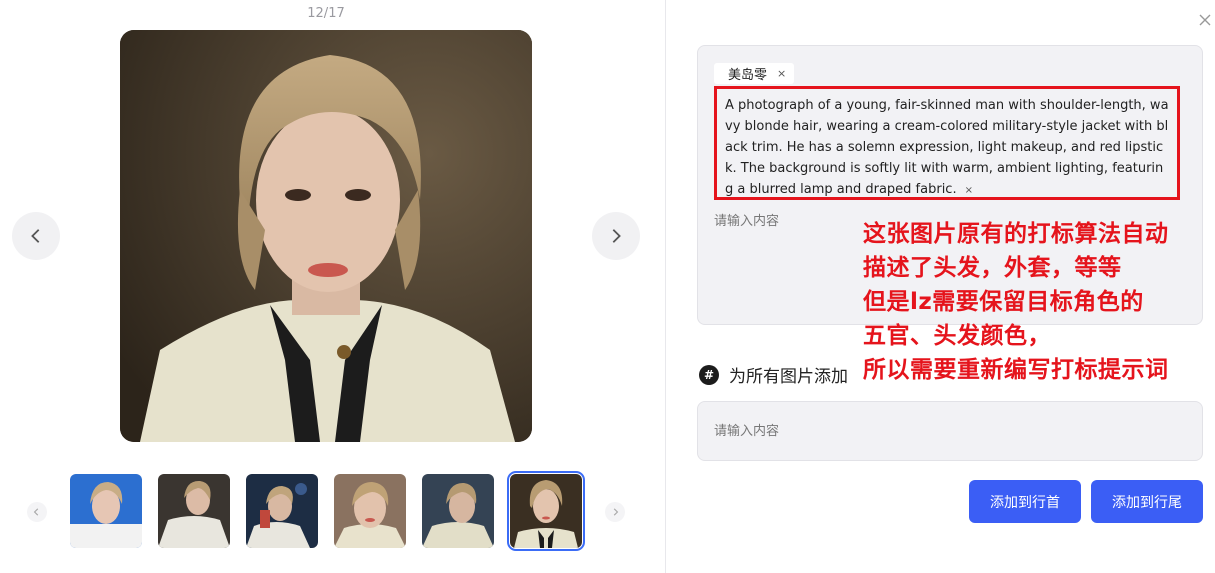 Image resolution: width=1215 pixels, height=573 pixels. What do you see at coordinates (1016, 370) in the screenshot?
I see `annotation-line: 所以需要重新编写打标提示词` at bounding box center [1016, 370].